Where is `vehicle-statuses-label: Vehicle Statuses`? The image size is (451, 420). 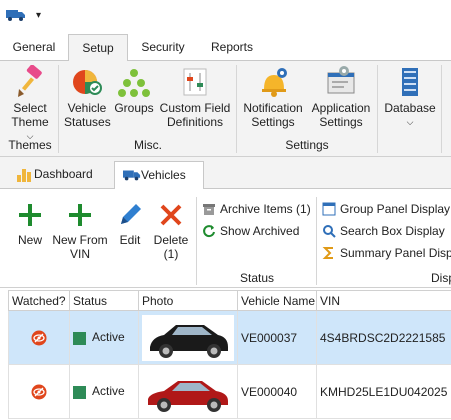 vehicle-statuses-label: Vehicle Statuses is located at coordinates (87, 115).